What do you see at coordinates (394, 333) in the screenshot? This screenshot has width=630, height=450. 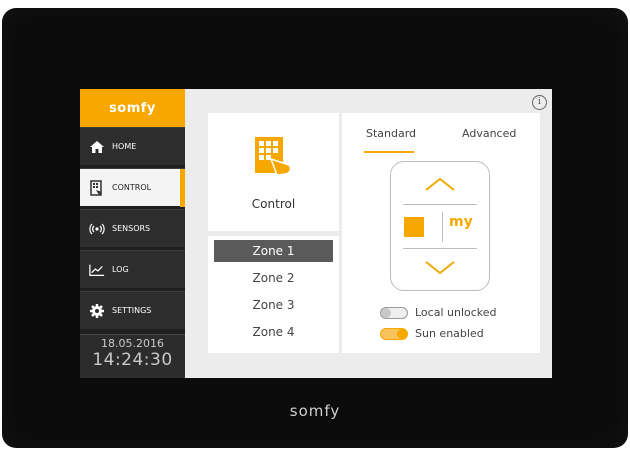 I see `sun-enabled-toggle` at bounding box center [394, 333].